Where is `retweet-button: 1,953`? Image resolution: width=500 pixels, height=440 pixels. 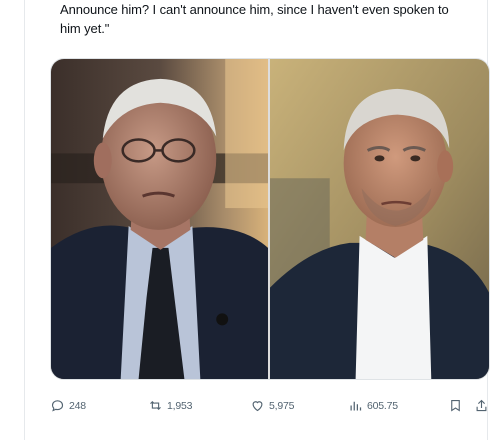 retweet-button: 1,953 is located at coordinates (170, 405).